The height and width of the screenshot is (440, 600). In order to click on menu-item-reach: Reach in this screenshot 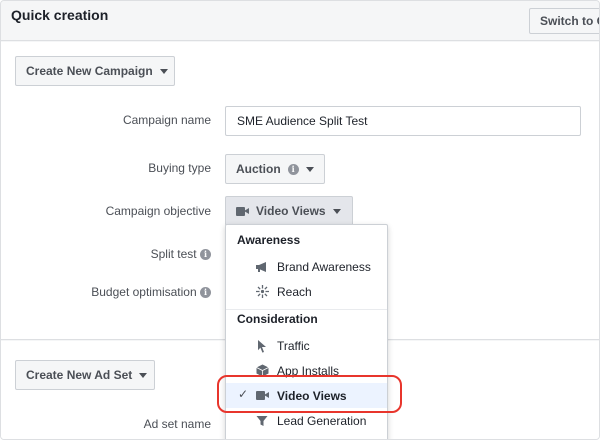, I will do `click(306, 291)`.